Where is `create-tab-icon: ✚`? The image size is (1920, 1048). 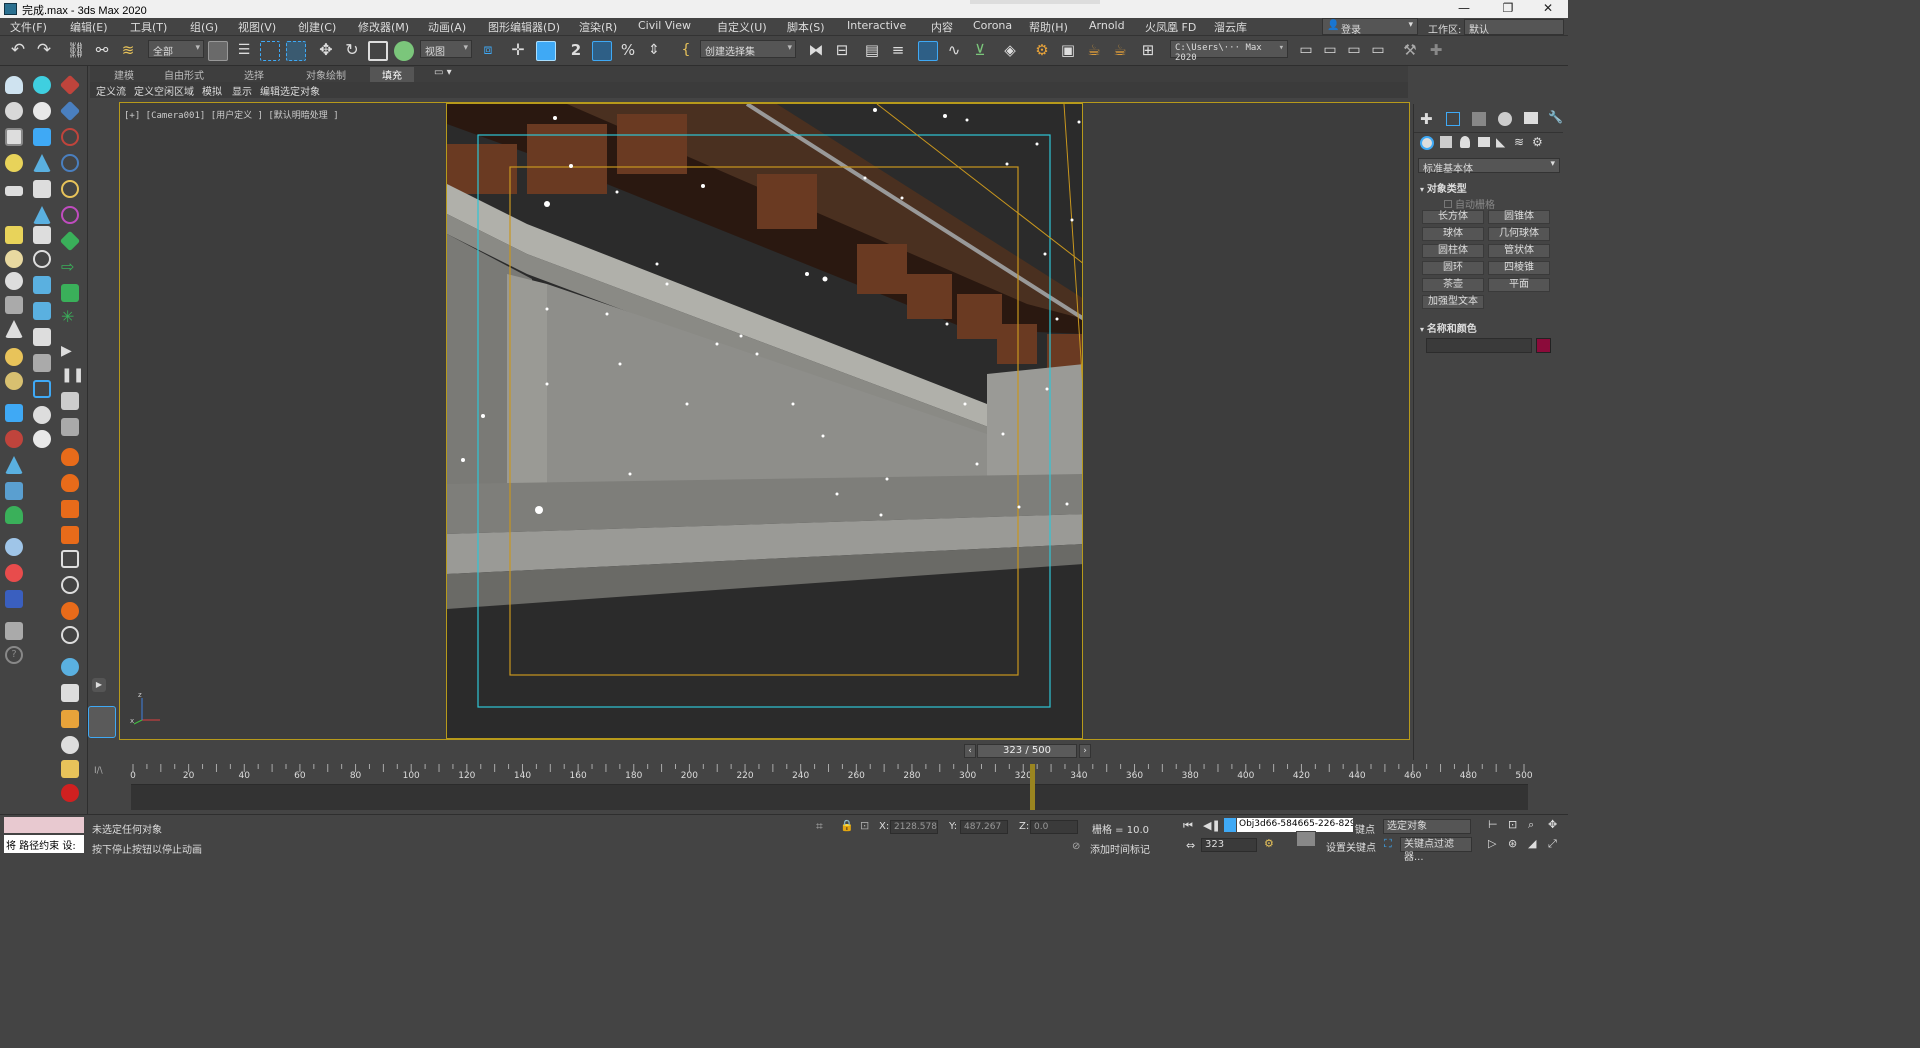 create-tab-icon: ✚ is located at coordinates (1426, 119).